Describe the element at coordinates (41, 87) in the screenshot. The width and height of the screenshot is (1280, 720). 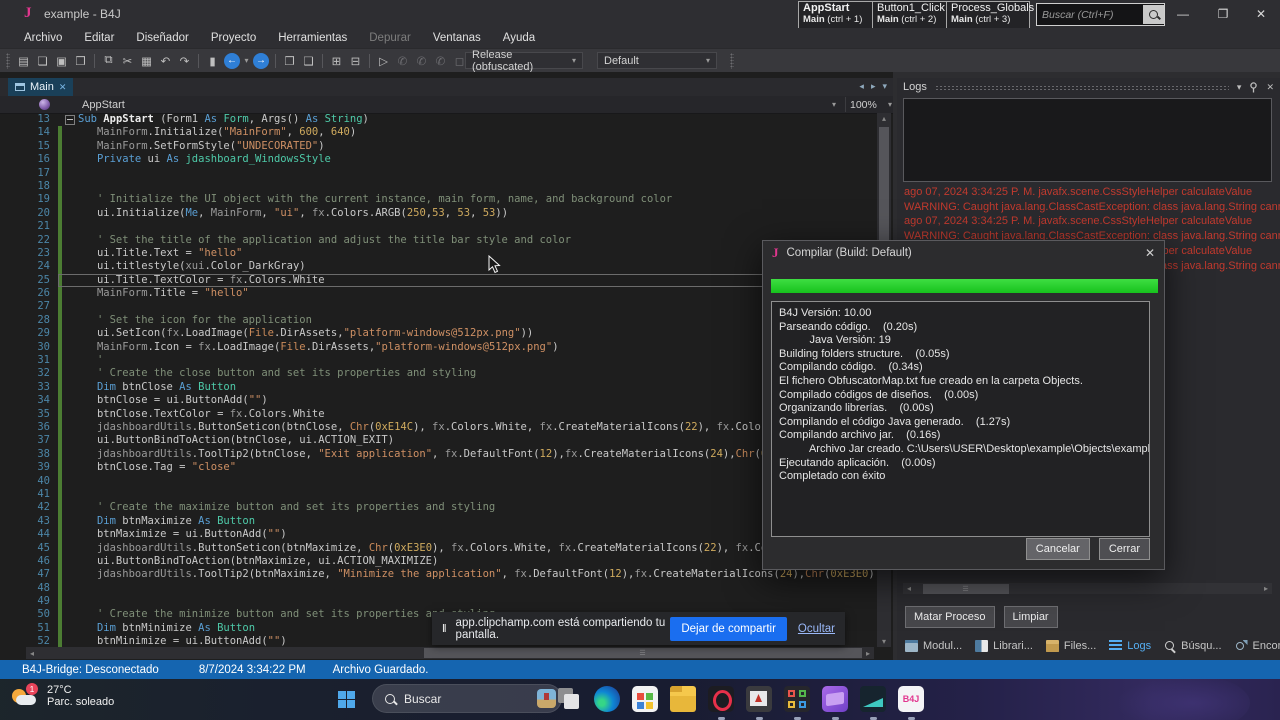
I see `tab-main: Main ✕` at that location.